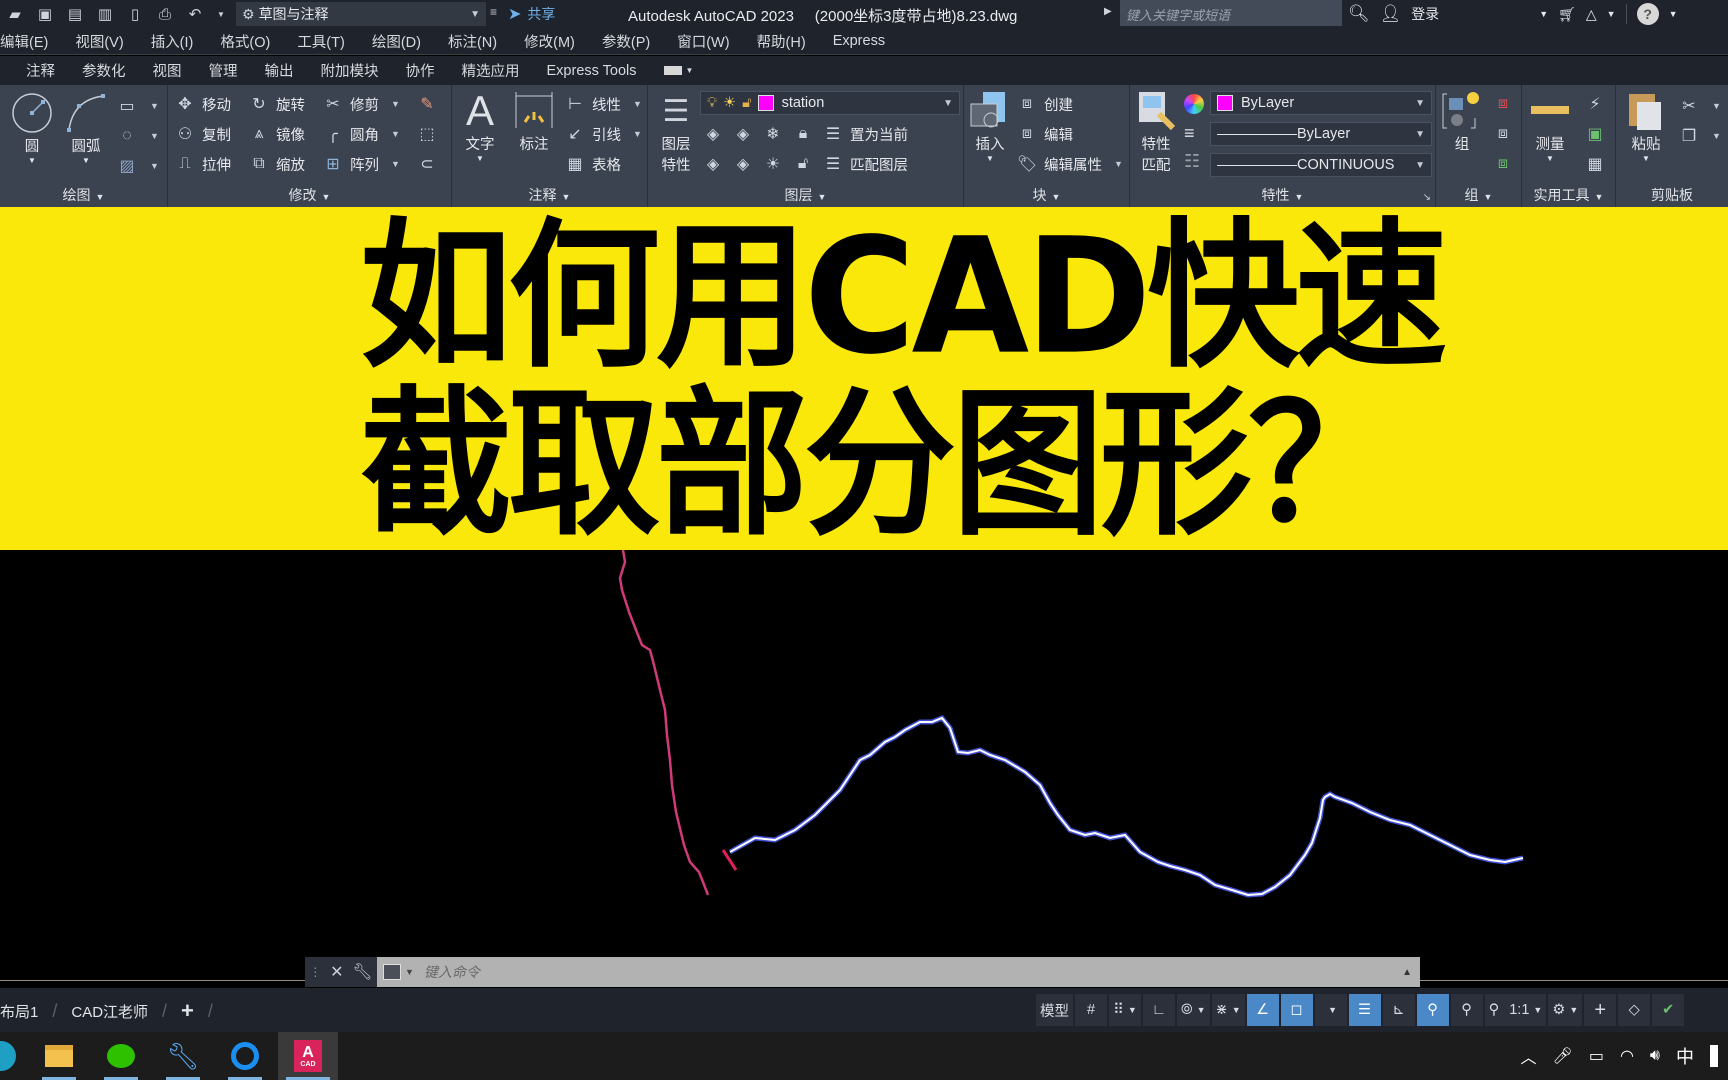 The width and height of the screenshot is (1728, 1080). What do you see at coordinates (549, 41) in the screenshot?
I see `menu-modify: 修改(M)` at bounding box center [549, 41].